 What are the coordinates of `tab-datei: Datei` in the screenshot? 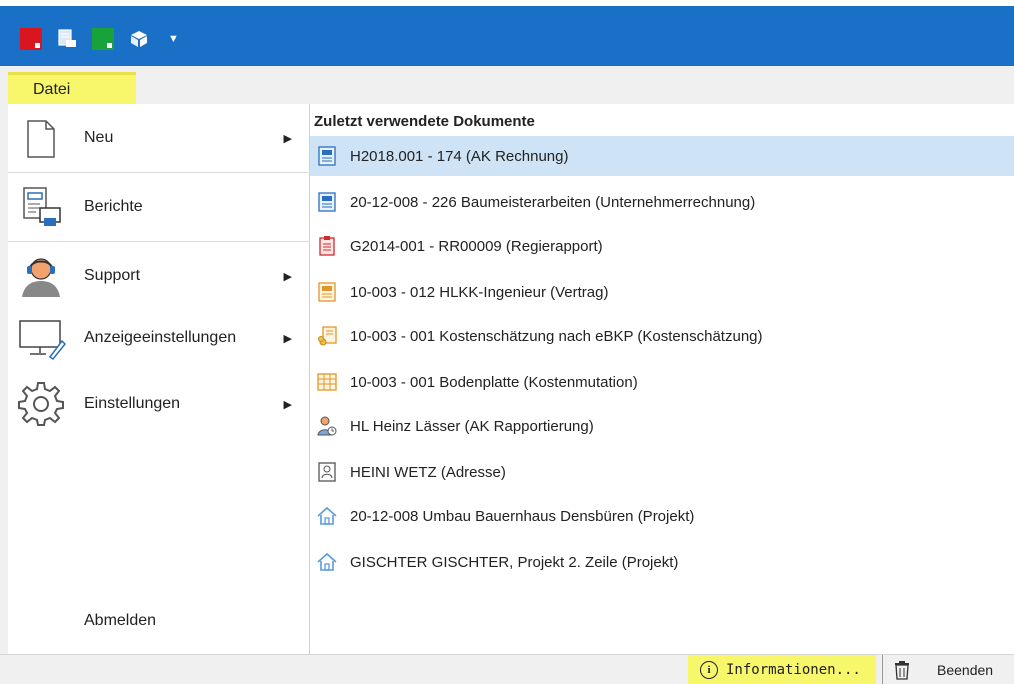 It's located at (72, 88).